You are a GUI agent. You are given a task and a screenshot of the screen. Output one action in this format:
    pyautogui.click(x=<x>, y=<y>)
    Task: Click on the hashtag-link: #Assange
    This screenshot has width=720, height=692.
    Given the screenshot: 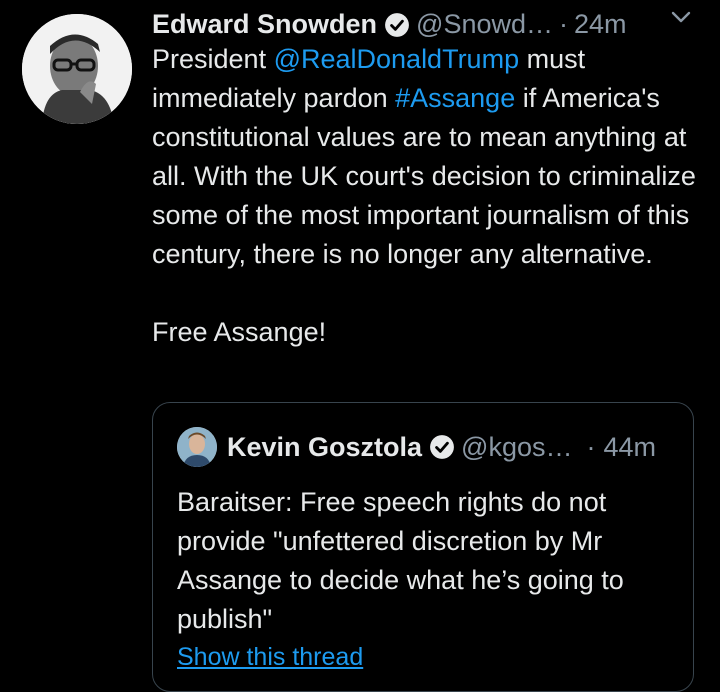 What is the action you would take?
    pyautogui.click(x=455, y=98)
    